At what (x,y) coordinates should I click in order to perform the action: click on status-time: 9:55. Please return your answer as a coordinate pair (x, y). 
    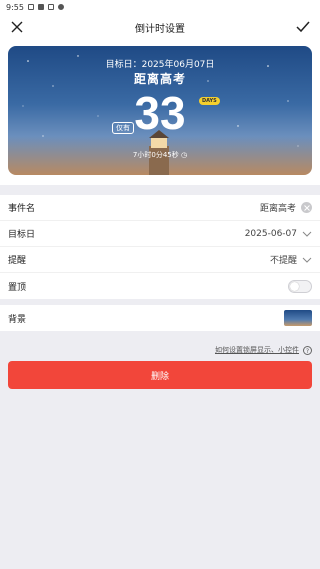
    Looking at the image, I should click on (15, 7).